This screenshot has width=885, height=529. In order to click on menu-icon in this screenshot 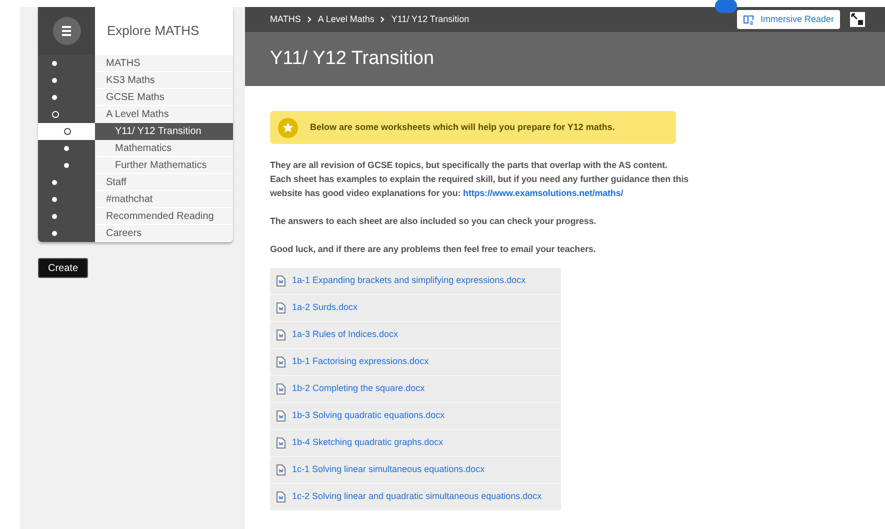, I will do `click(66, 31)`.